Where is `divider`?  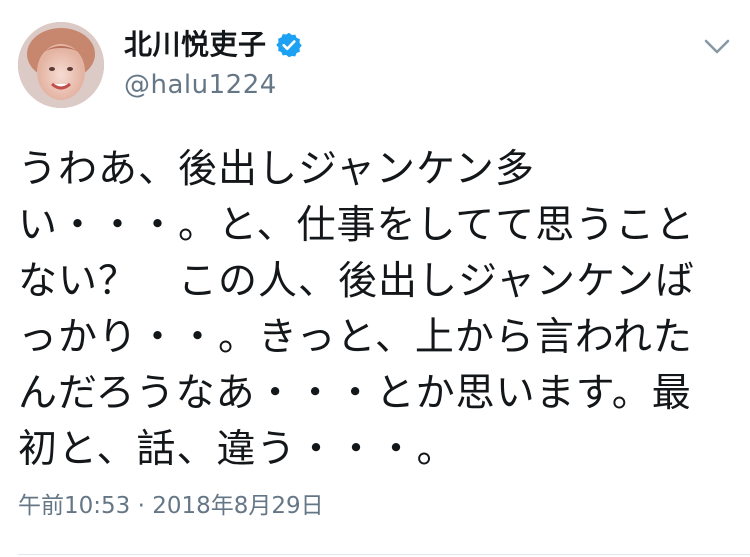
divider is located at coordinates (384, 554).